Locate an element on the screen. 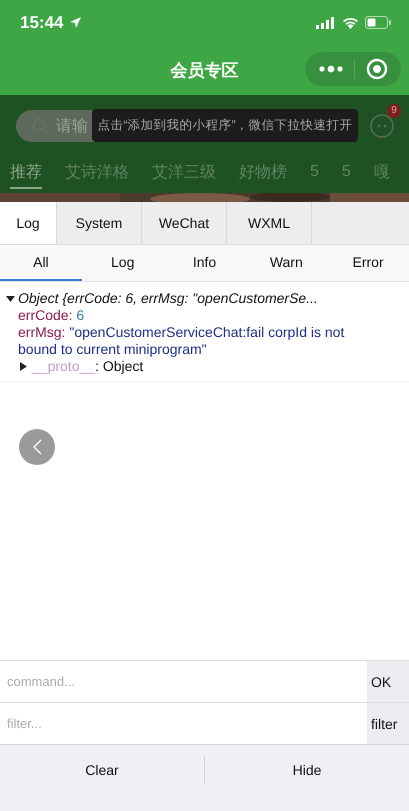 The image size is (409, 811). expand-triangle-icon is located at coordinates (10, 298).